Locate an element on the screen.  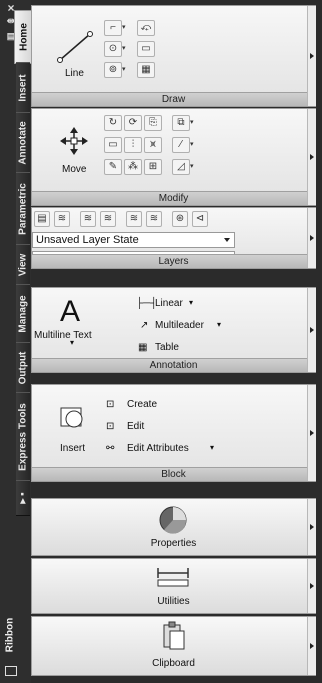
tab-annotate: Annotate is located at coordinates (23, 143).